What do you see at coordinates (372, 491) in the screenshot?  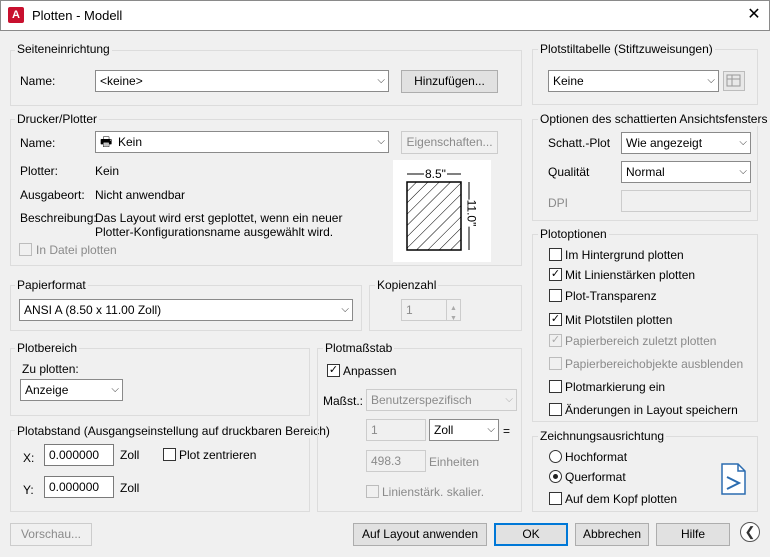 I see `linienstaerk-skalieren-checkbox` at bounding box center [372, 491].